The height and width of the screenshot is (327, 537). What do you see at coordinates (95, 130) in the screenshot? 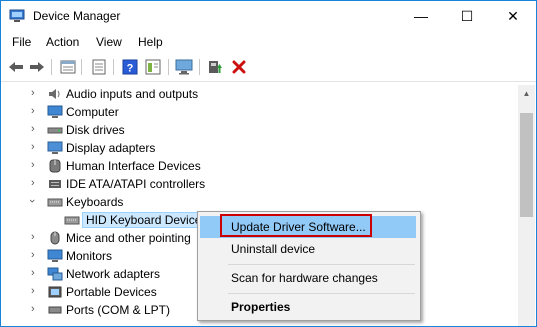
I see `tree-item-label: Disk drives` at bounding box center [95, 130].